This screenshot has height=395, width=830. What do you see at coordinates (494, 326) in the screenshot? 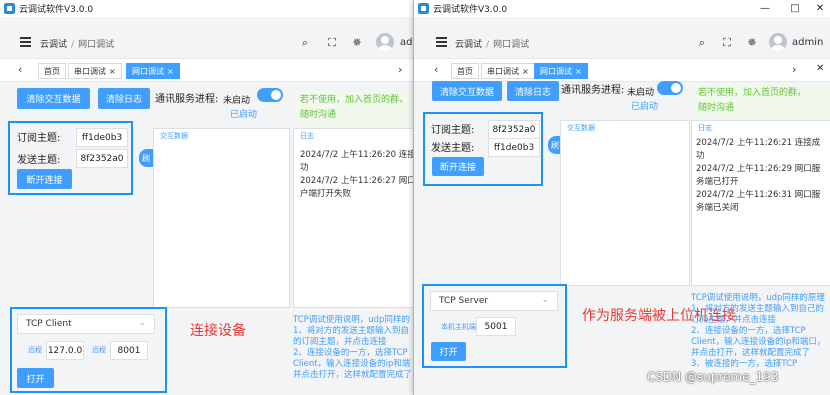
I see `highlight-box-server` at bounding box center [494, 326].